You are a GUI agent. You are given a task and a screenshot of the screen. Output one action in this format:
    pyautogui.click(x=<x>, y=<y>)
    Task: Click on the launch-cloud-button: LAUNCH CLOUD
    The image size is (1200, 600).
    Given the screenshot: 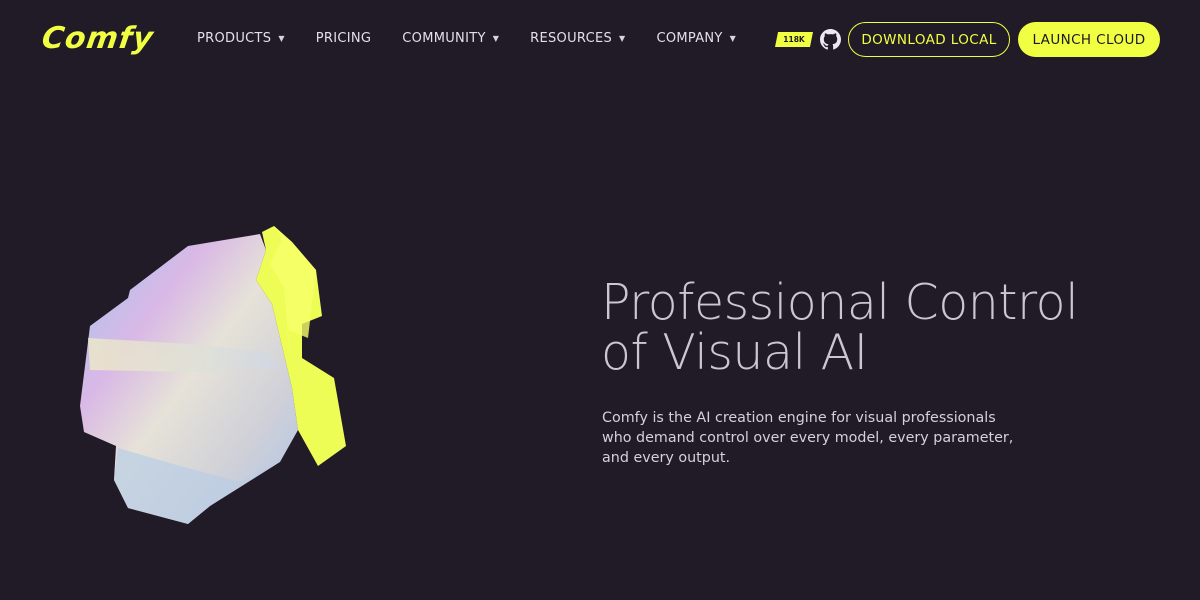 What is the action you would take?
    pyautogui.click(x=1089, y=39)
    